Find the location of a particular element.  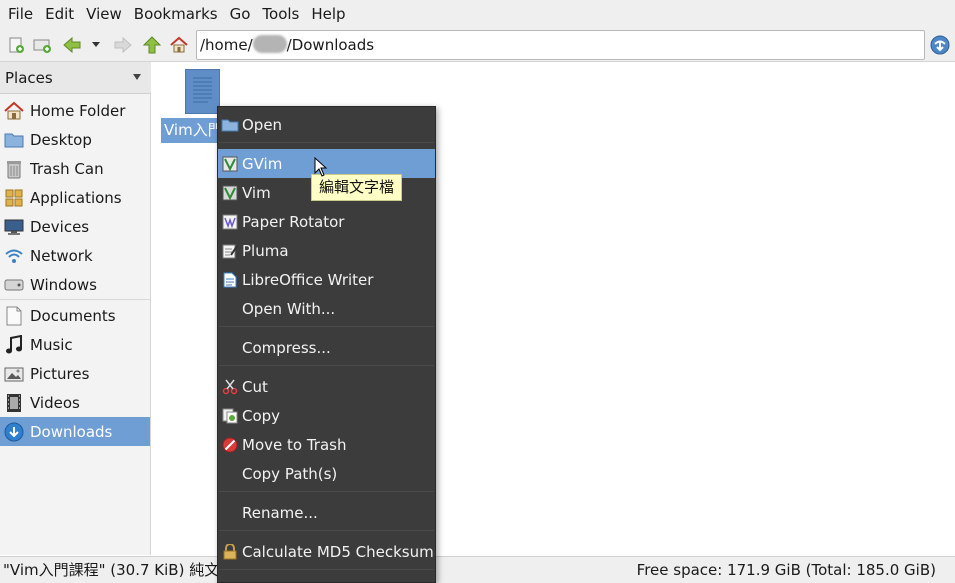

sidebar-item-label: Downloads is located at coordinates (71, 431).